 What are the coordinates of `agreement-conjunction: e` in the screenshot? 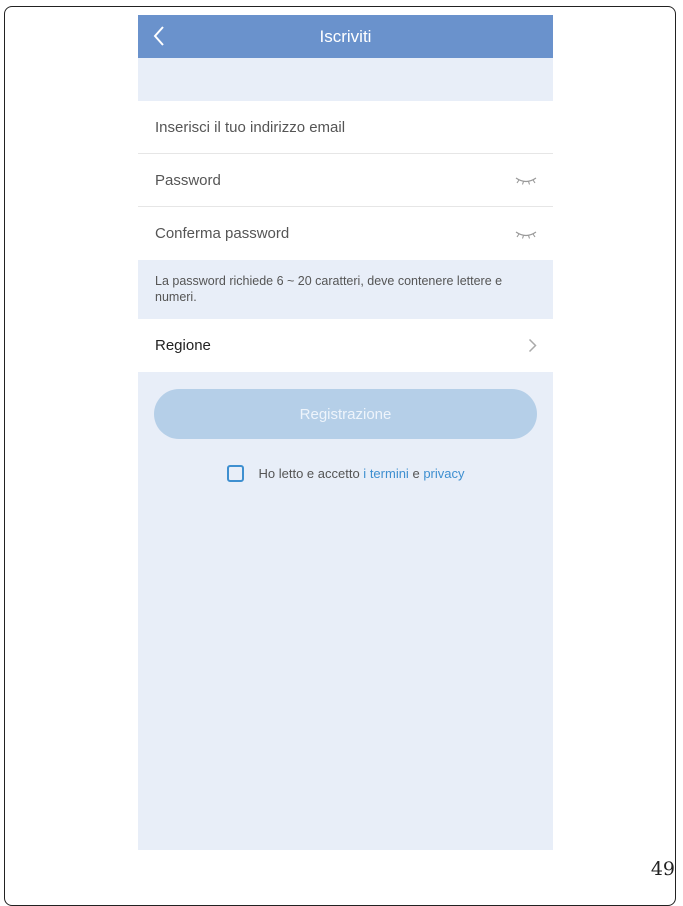 It's located at (416, 473).